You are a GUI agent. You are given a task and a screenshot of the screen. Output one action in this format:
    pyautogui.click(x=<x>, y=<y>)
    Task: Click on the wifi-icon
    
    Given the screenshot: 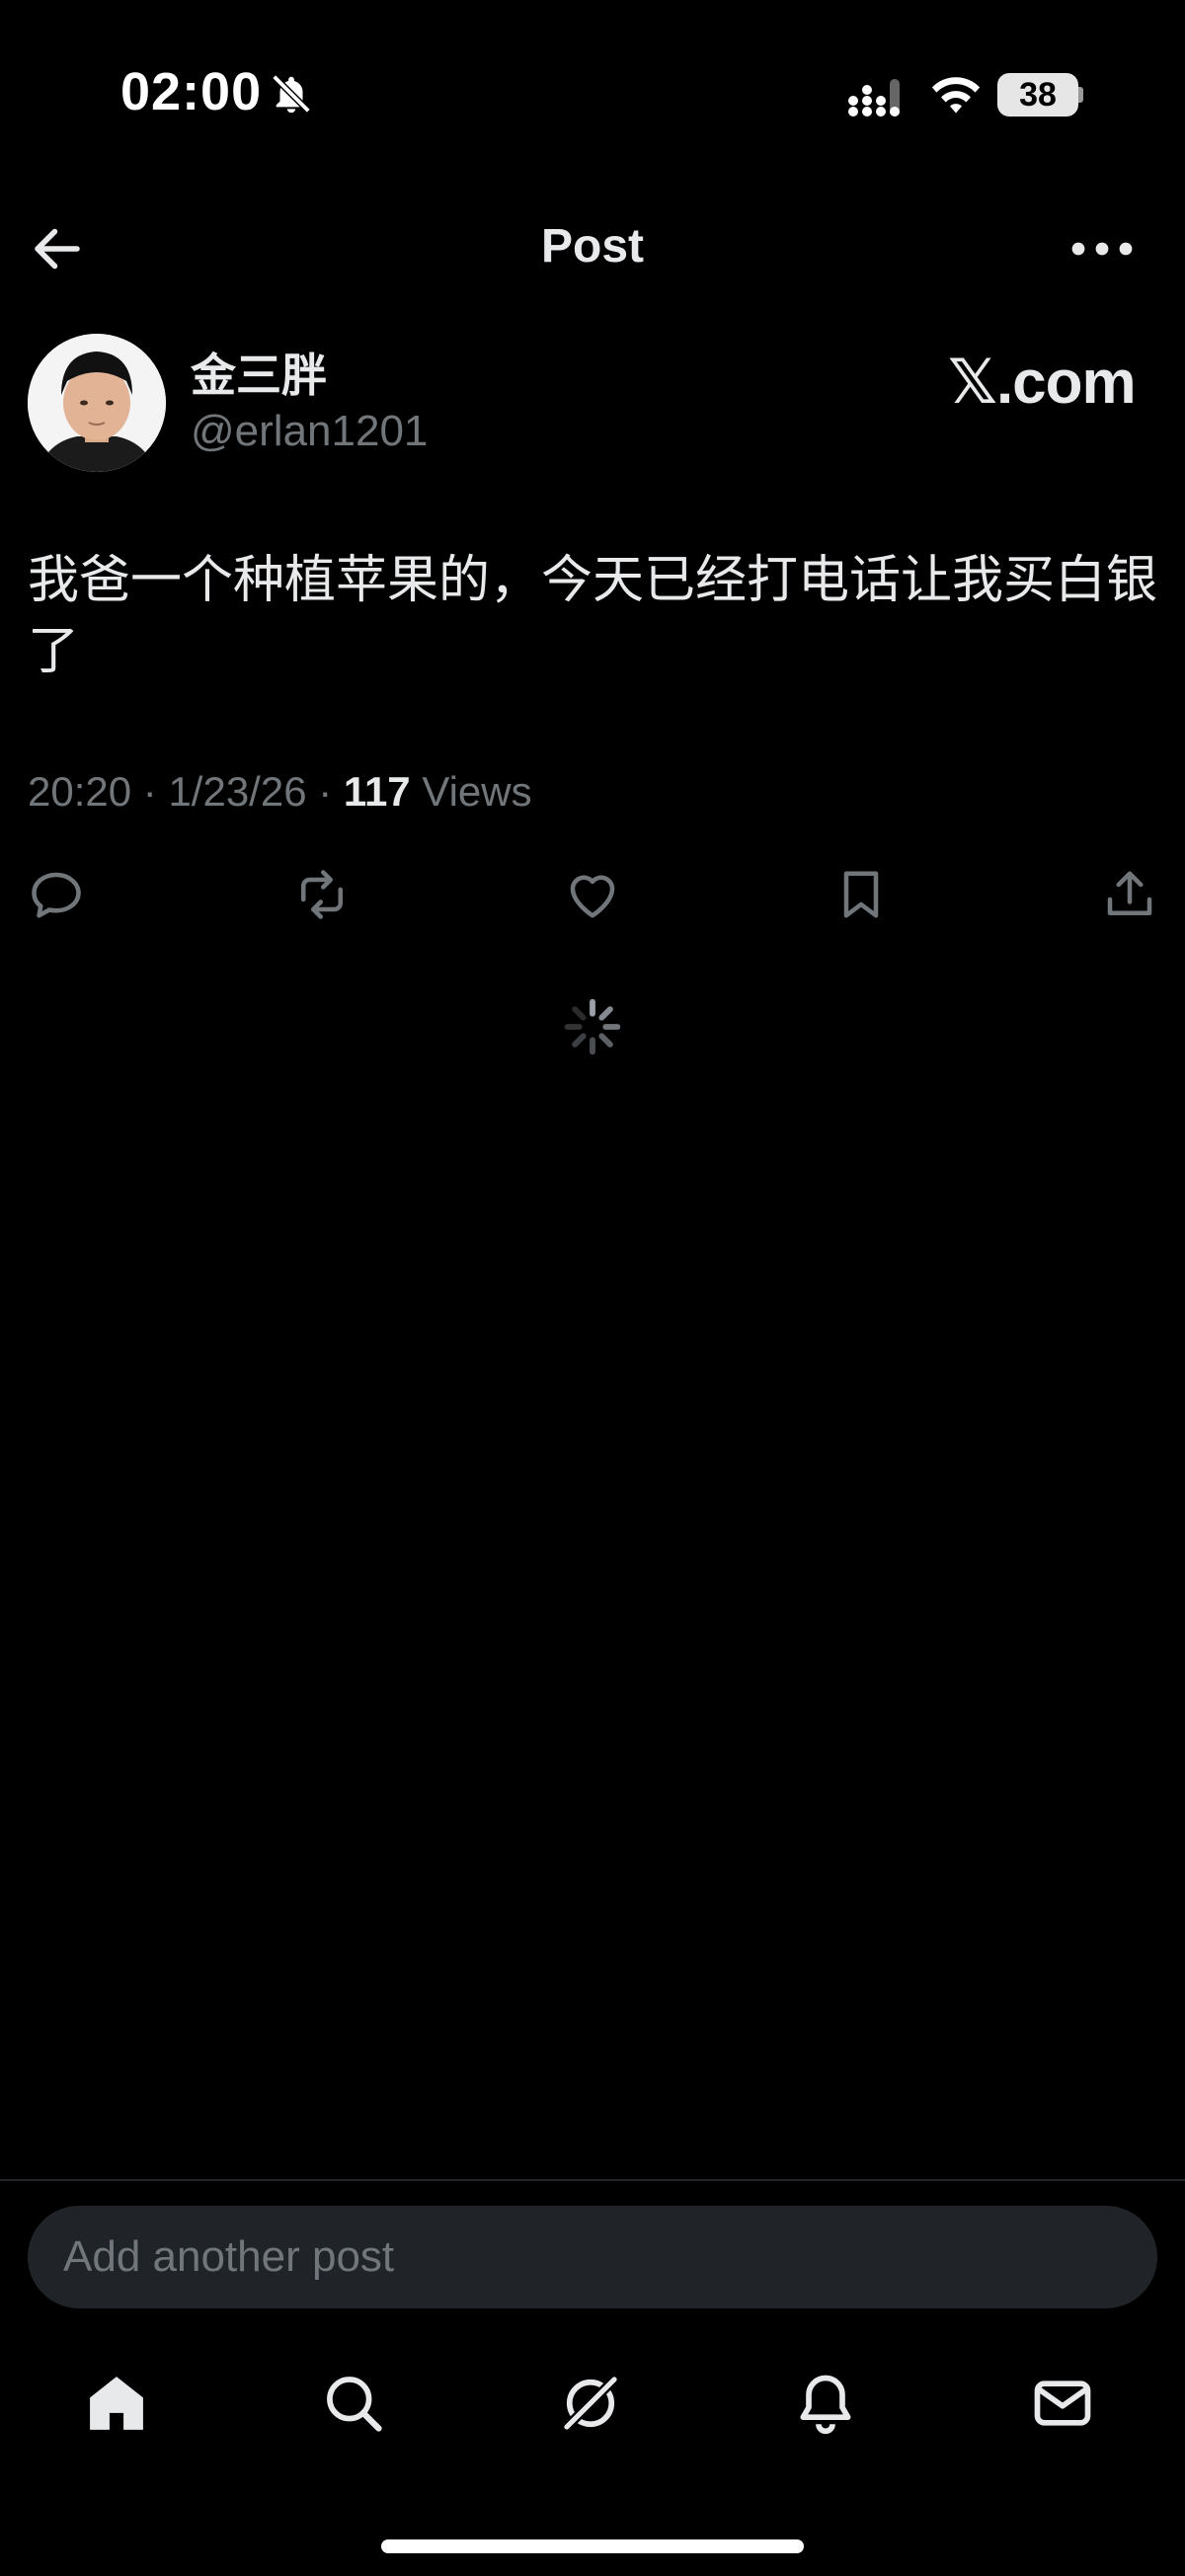 What is the action you would take?
    pyautogui.click(x=956, y=95)
    